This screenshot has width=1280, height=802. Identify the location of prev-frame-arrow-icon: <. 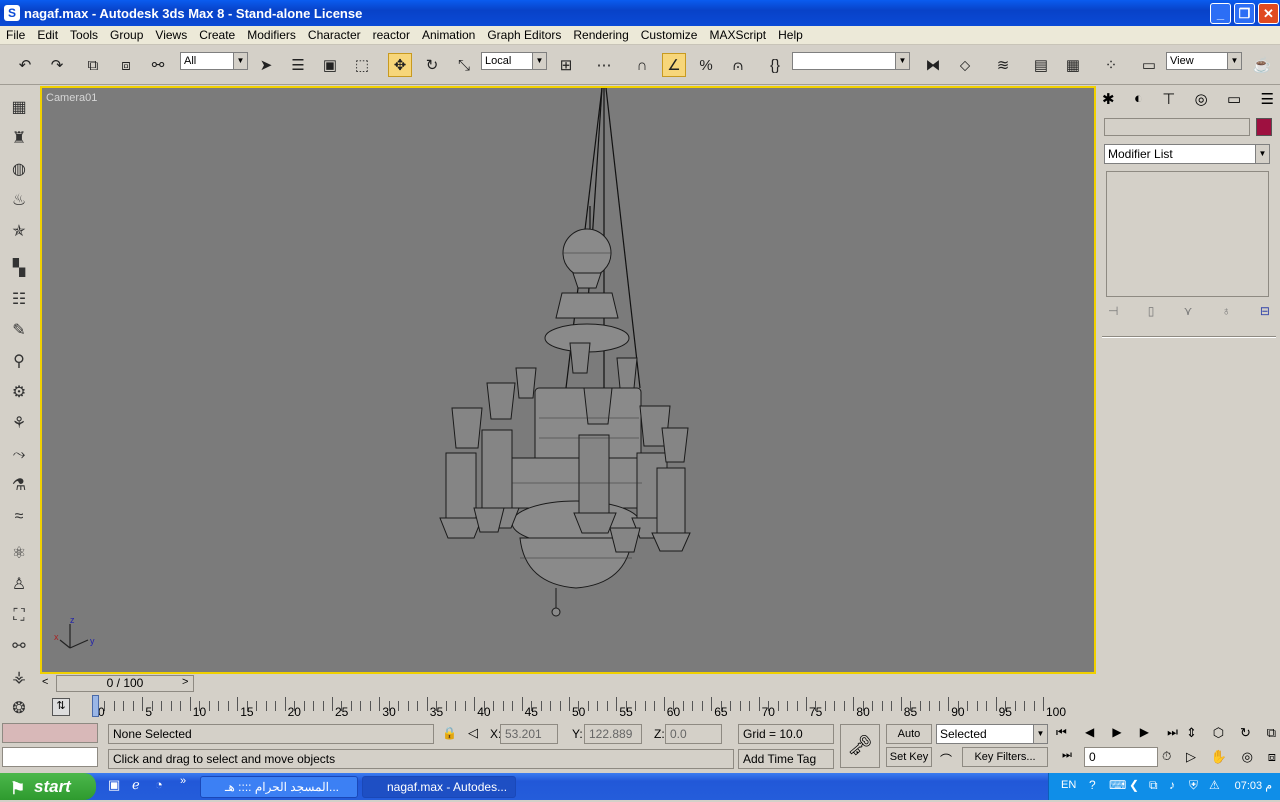
(45, 682).